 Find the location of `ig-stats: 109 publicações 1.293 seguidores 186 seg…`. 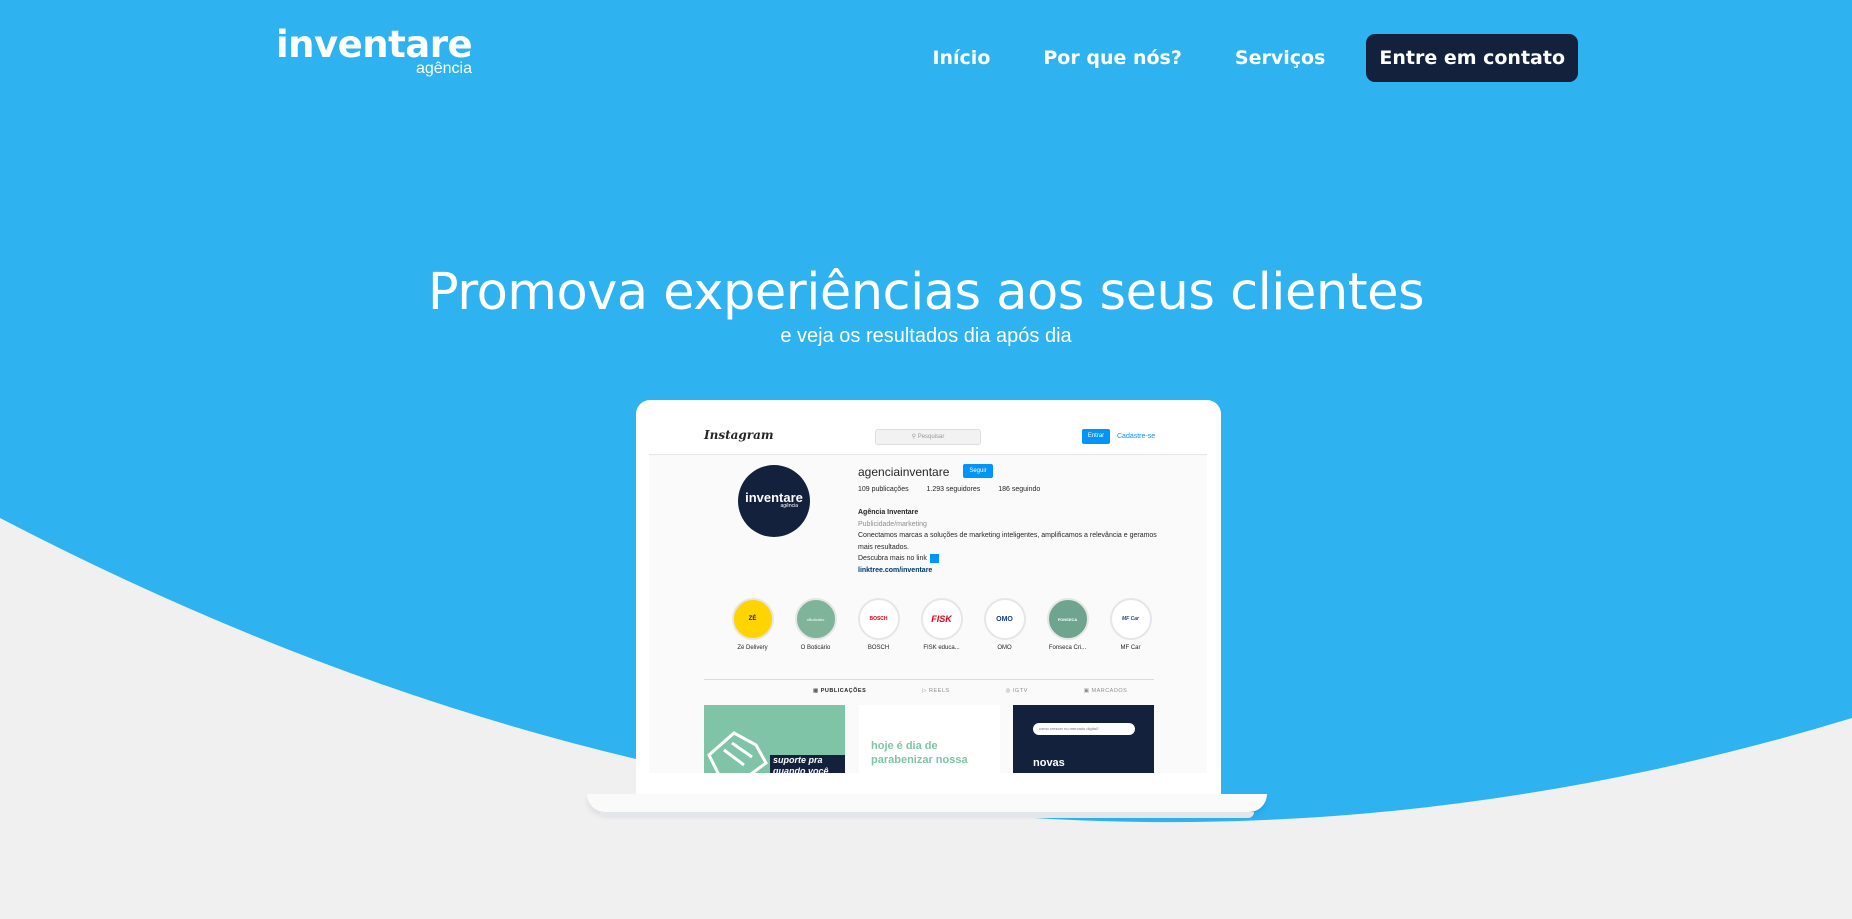

ig-stats: 109 publicações 1.293 seguidores 186 seg… is located at coordinates (957, 489).